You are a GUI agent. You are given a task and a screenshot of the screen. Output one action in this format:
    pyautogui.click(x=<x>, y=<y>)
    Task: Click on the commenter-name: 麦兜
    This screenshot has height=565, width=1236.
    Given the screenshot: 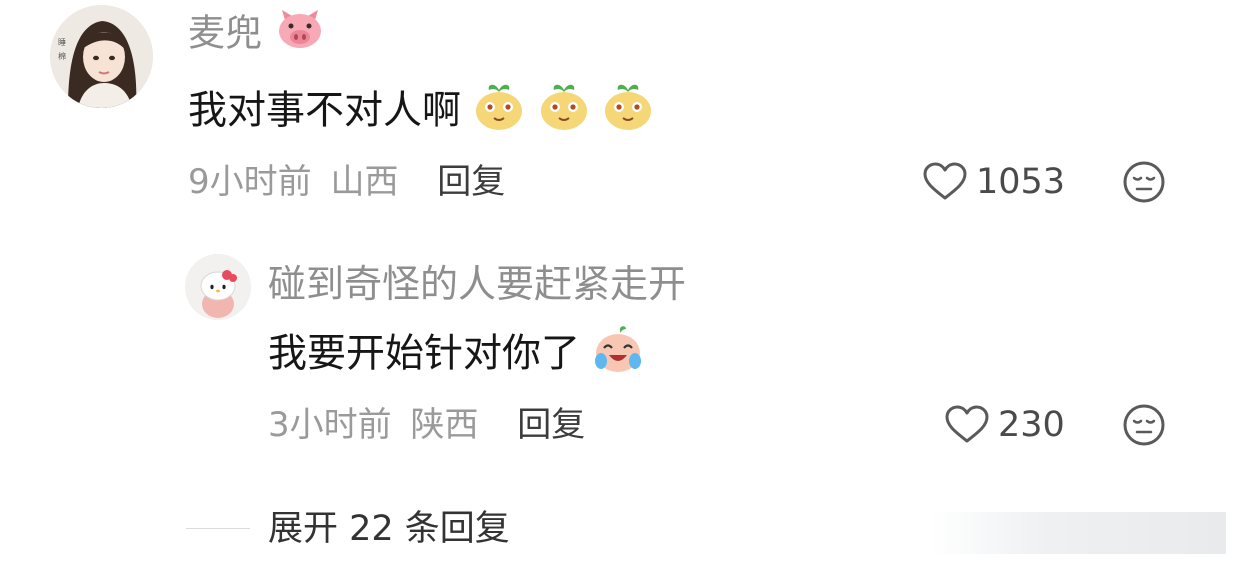 What is the action you would take?
    pyautogui.click(x=256, y=32)
    